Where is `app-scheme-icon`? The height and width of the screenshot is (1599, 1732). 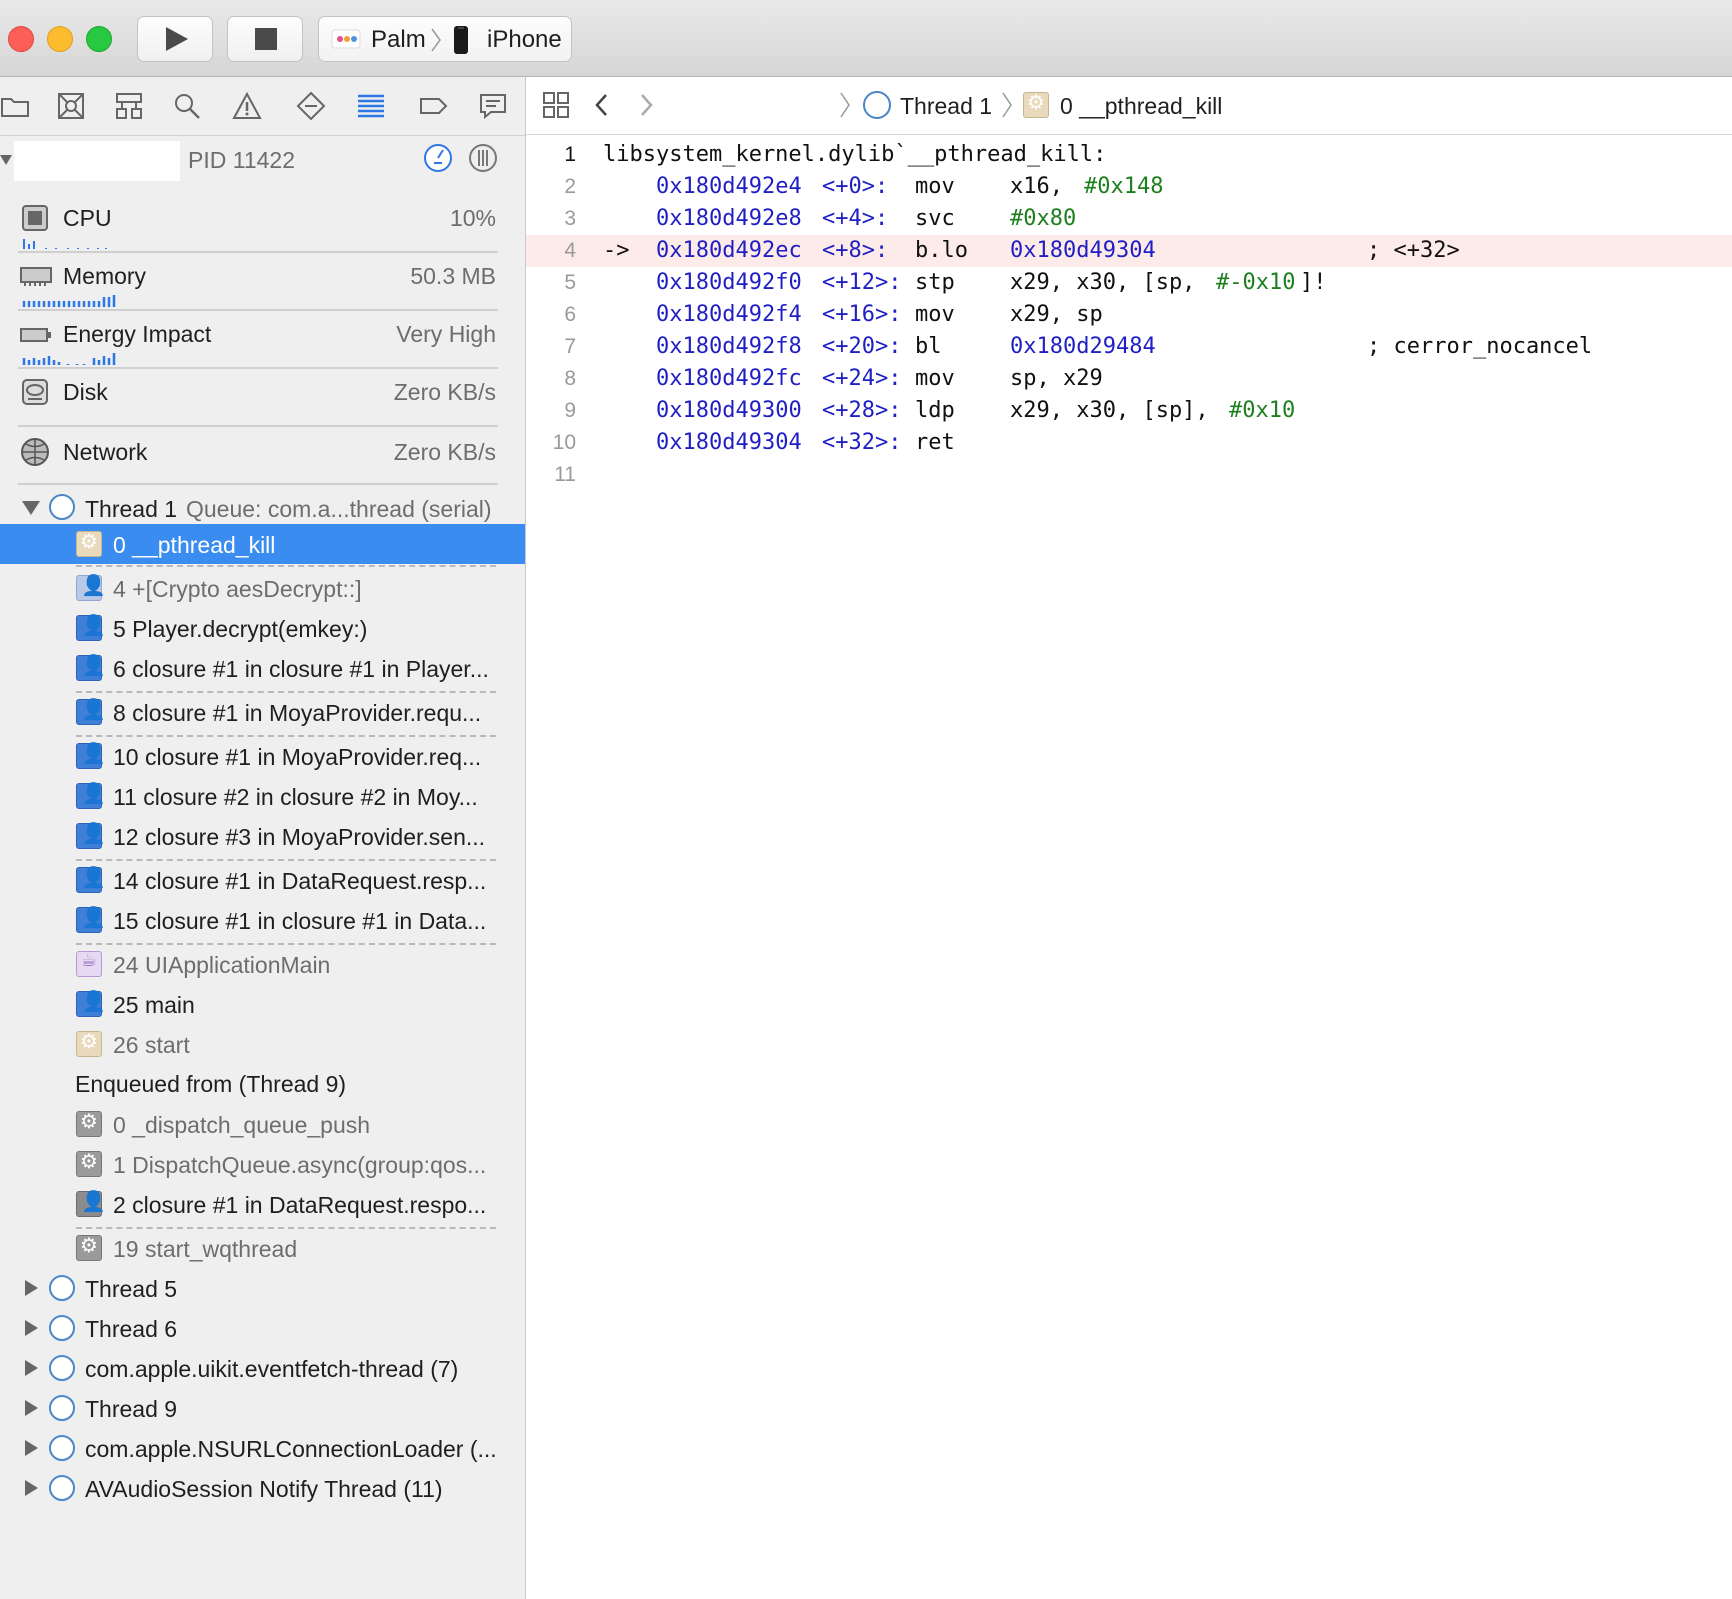 app-scheme-icon is located at coordinates (346, 39).